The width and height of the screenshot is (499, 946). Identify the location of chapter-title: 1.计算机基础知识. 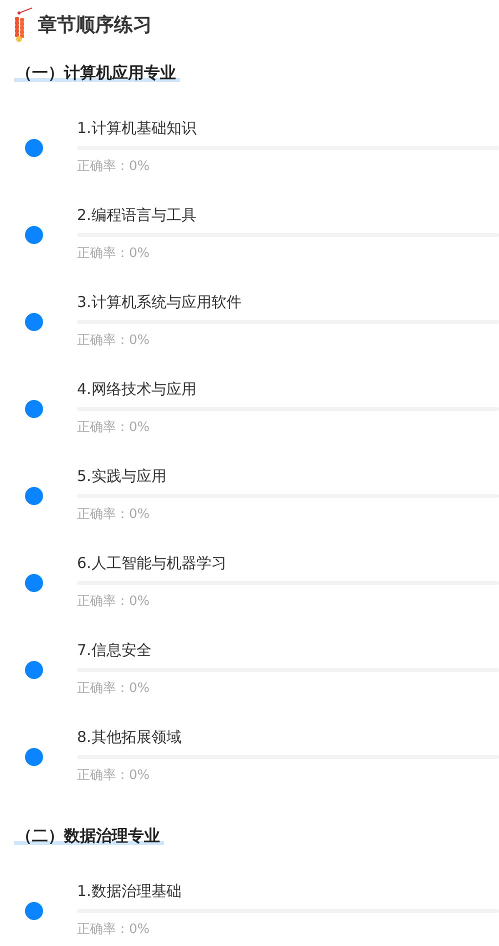
(288, 128).